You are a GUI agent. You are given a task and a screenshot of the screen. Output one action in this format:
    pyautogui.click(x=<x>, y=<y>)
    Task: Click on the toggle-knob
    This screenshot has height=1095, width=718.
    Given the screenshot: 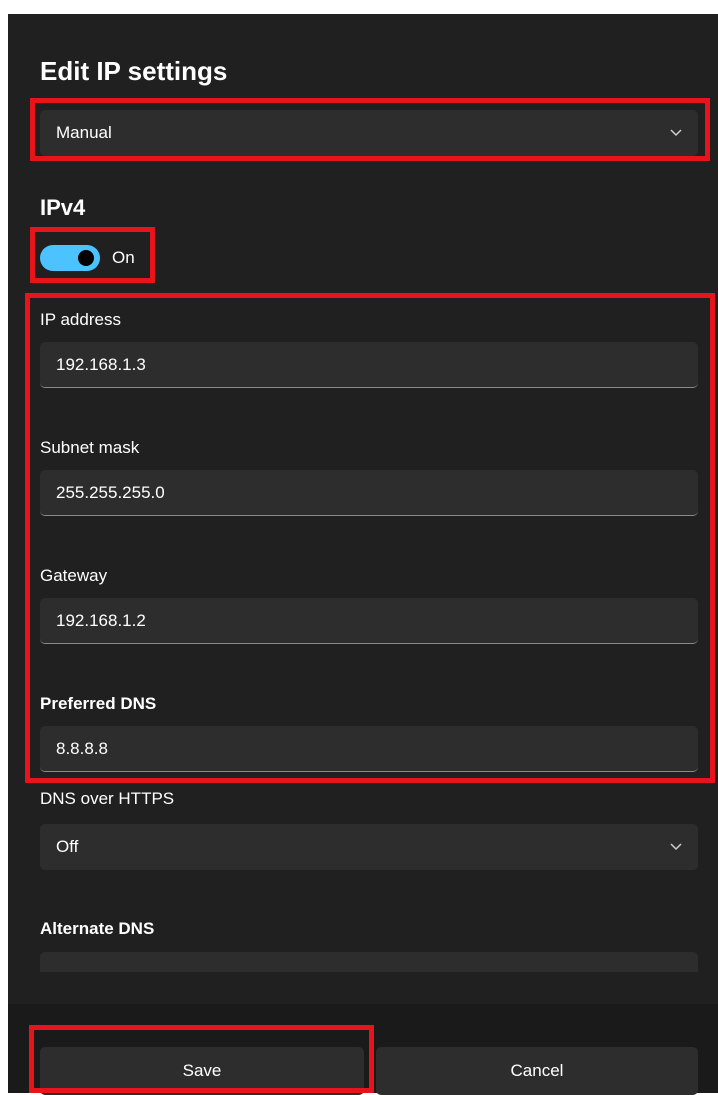 What is the action you would take?
    pyautogui.click(x=86, y=258)
    